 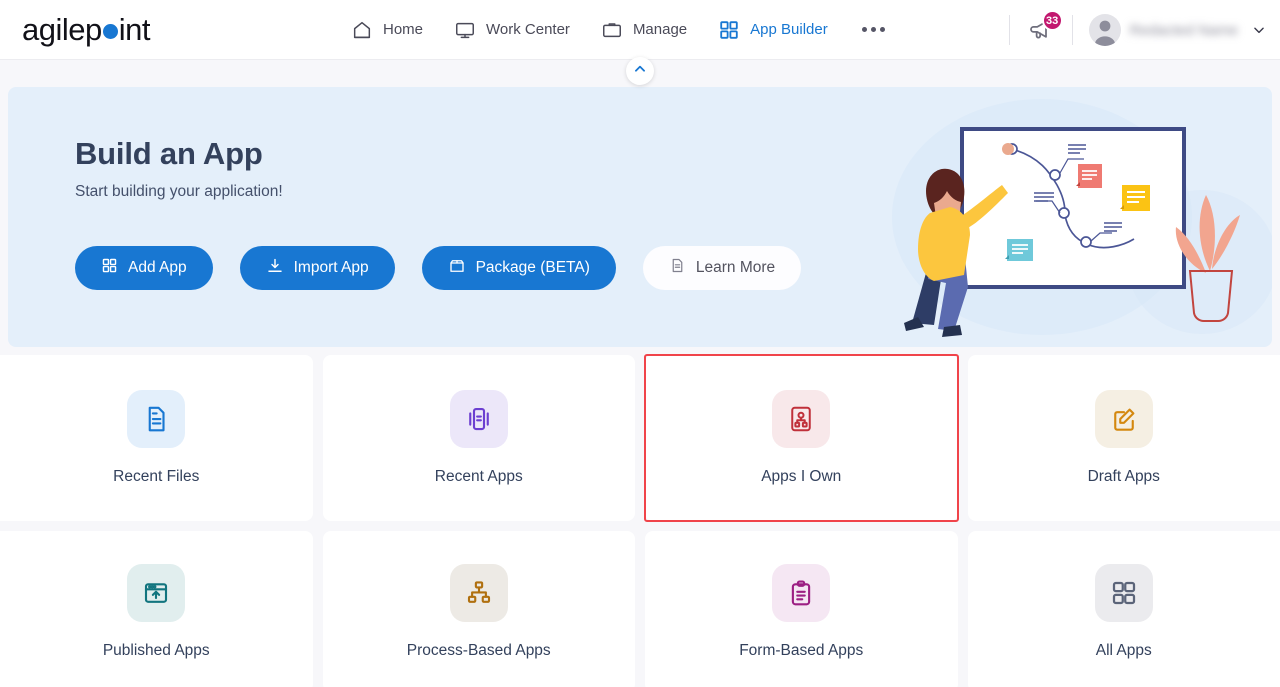 I want to click on package-beta-button: Package (BETA), so click(x=518, y=268).